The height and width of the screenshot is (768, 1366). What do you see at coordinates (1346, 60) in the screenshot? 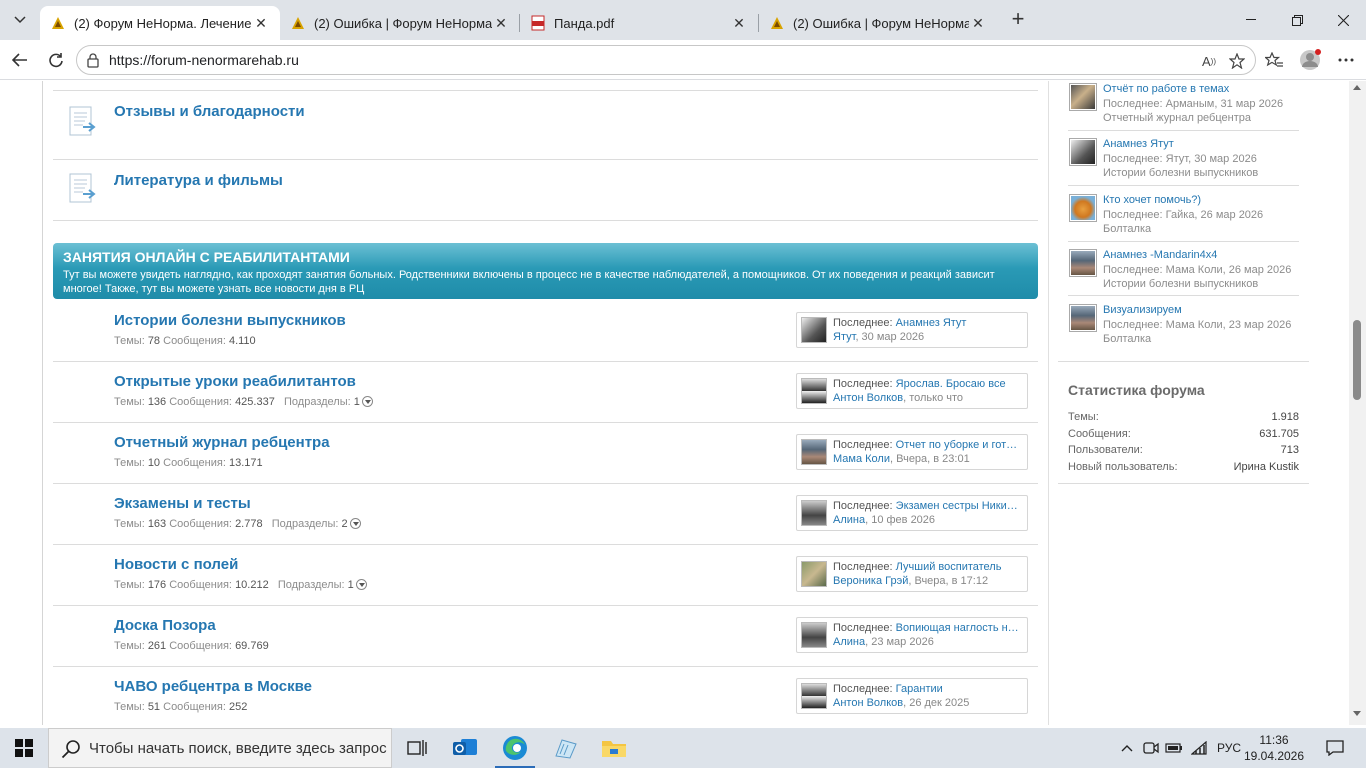
I see `more-menu-icon` at bounding box center [1346, 60].